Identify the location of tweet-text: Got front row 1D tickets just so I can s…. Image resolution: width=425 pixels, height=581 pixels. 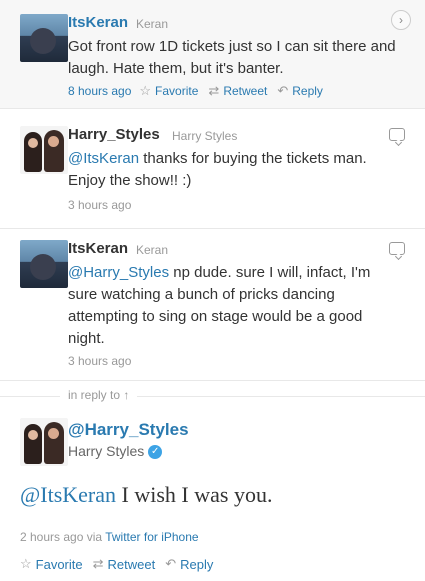
(232, 57).